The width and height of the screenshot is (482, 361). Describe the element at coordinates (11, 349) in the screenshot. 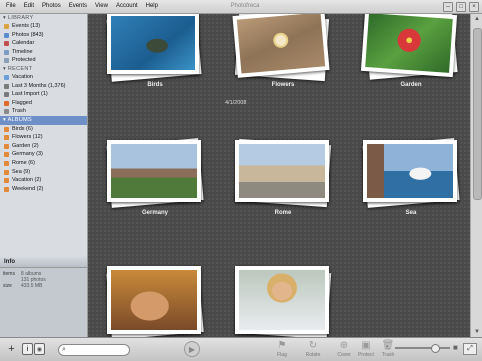

I see `add-icon: +` at that location.